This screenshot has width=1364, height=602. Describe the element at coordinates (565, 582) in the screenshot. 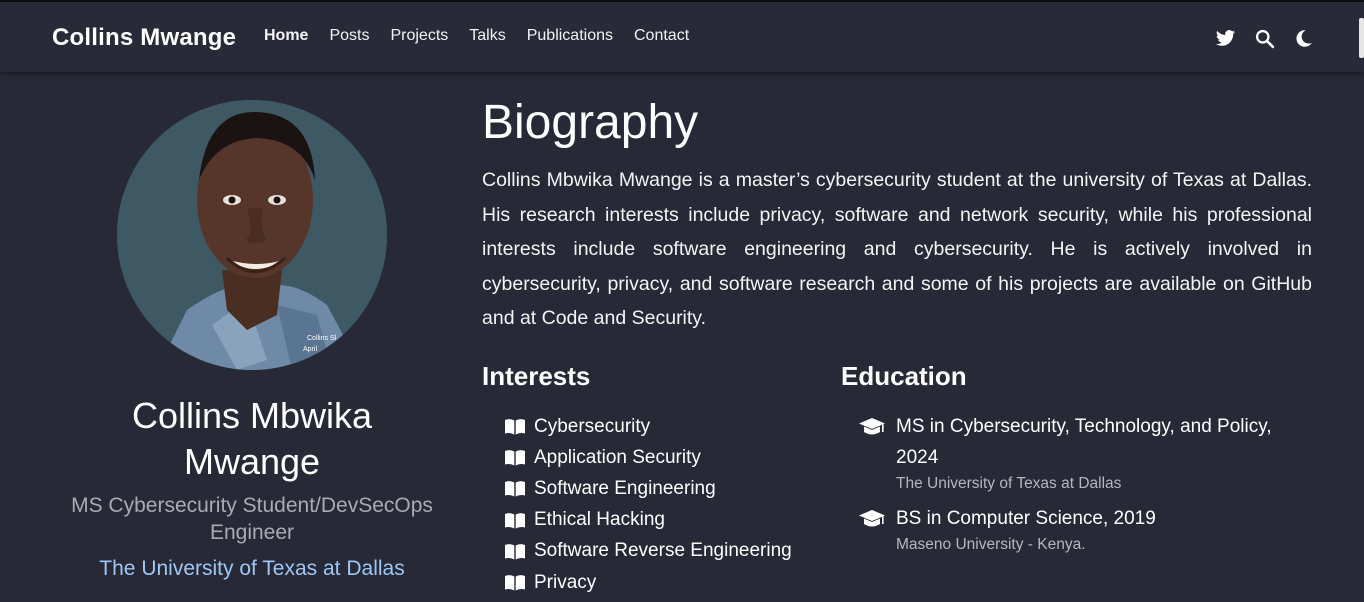

I see `interest-label: Privacy` at that location.